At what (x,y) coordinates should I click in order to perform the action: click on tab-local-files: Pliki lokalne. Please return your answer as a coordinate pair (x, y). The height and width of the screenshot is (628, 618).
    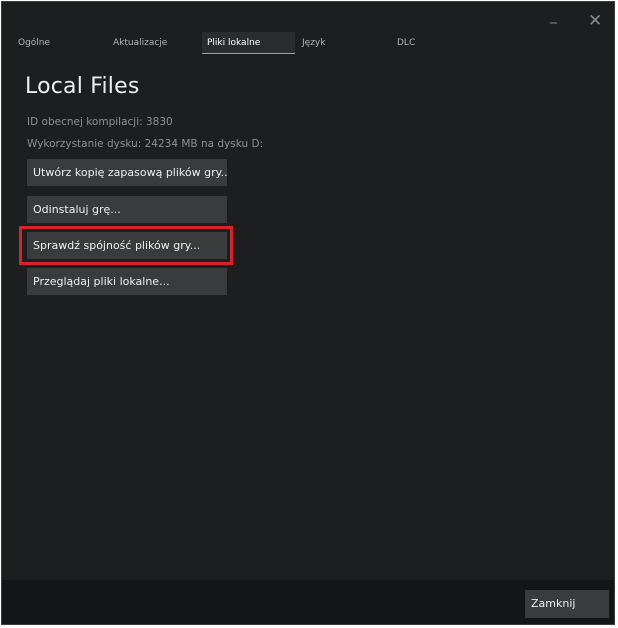
    Looking at the image, I should click on (248, 43).